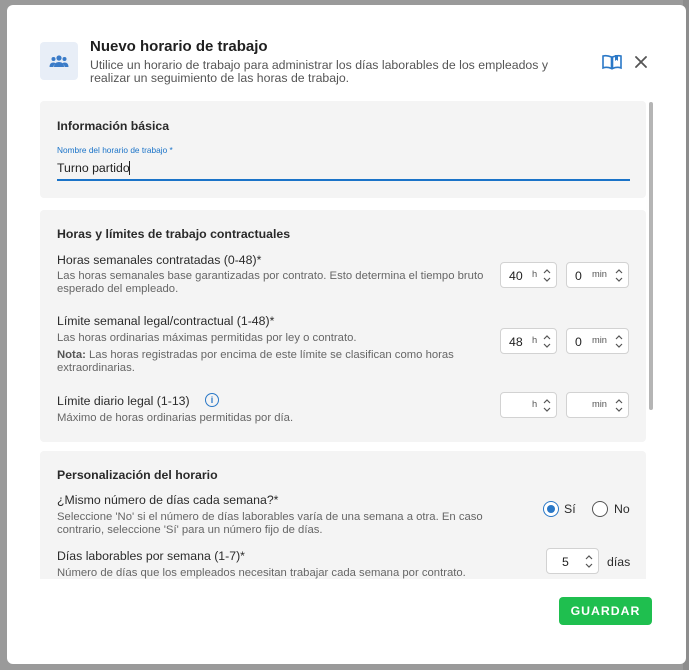 This screenshot has width=689, height=670. What do you see at coordinates (565, 562) in the screenshot?
I see `days-per-week-value: 5` at bounding box center [565, 562].